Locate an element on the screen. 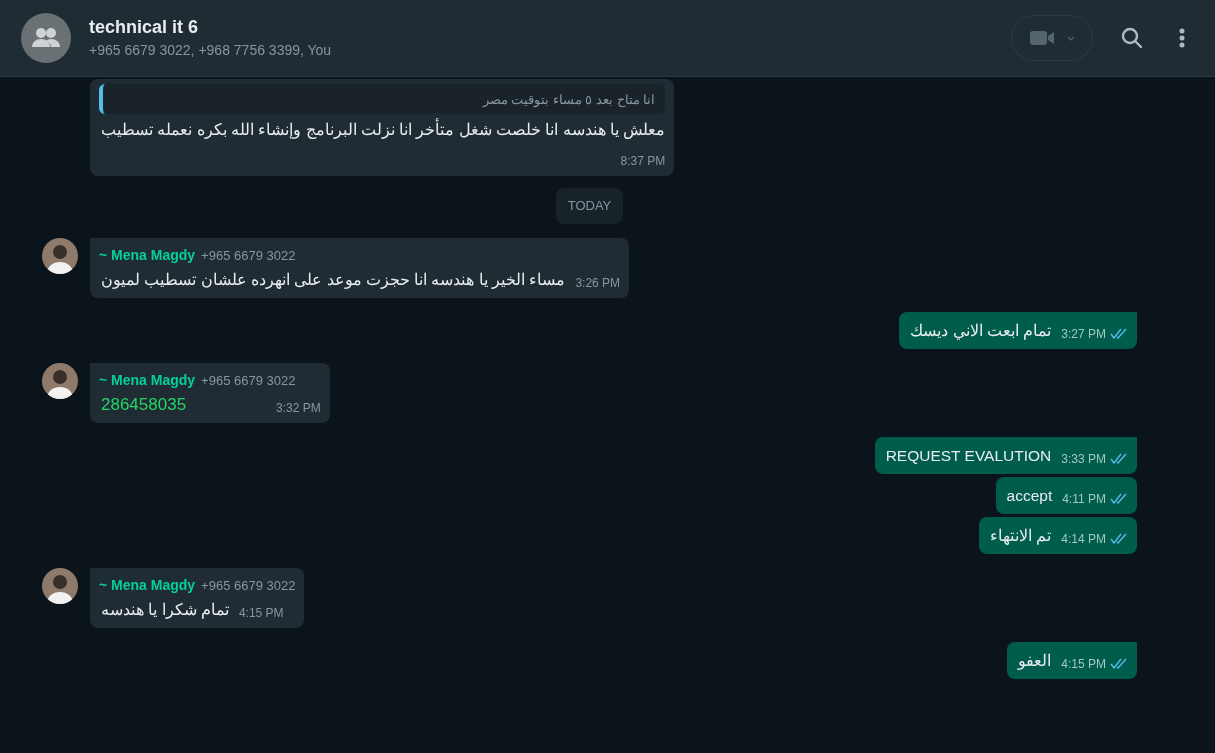  message-time: 3:26 PM is located at coordinates (598, 283).